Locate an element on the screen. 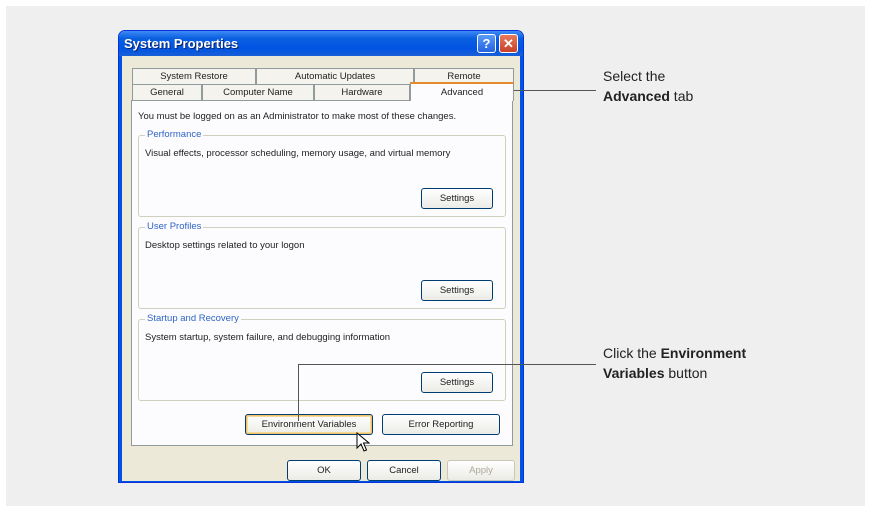 The height and width of the screenshot is (514, 873). tab-computer-name: Computer Name is located at coordinates (258, 92).